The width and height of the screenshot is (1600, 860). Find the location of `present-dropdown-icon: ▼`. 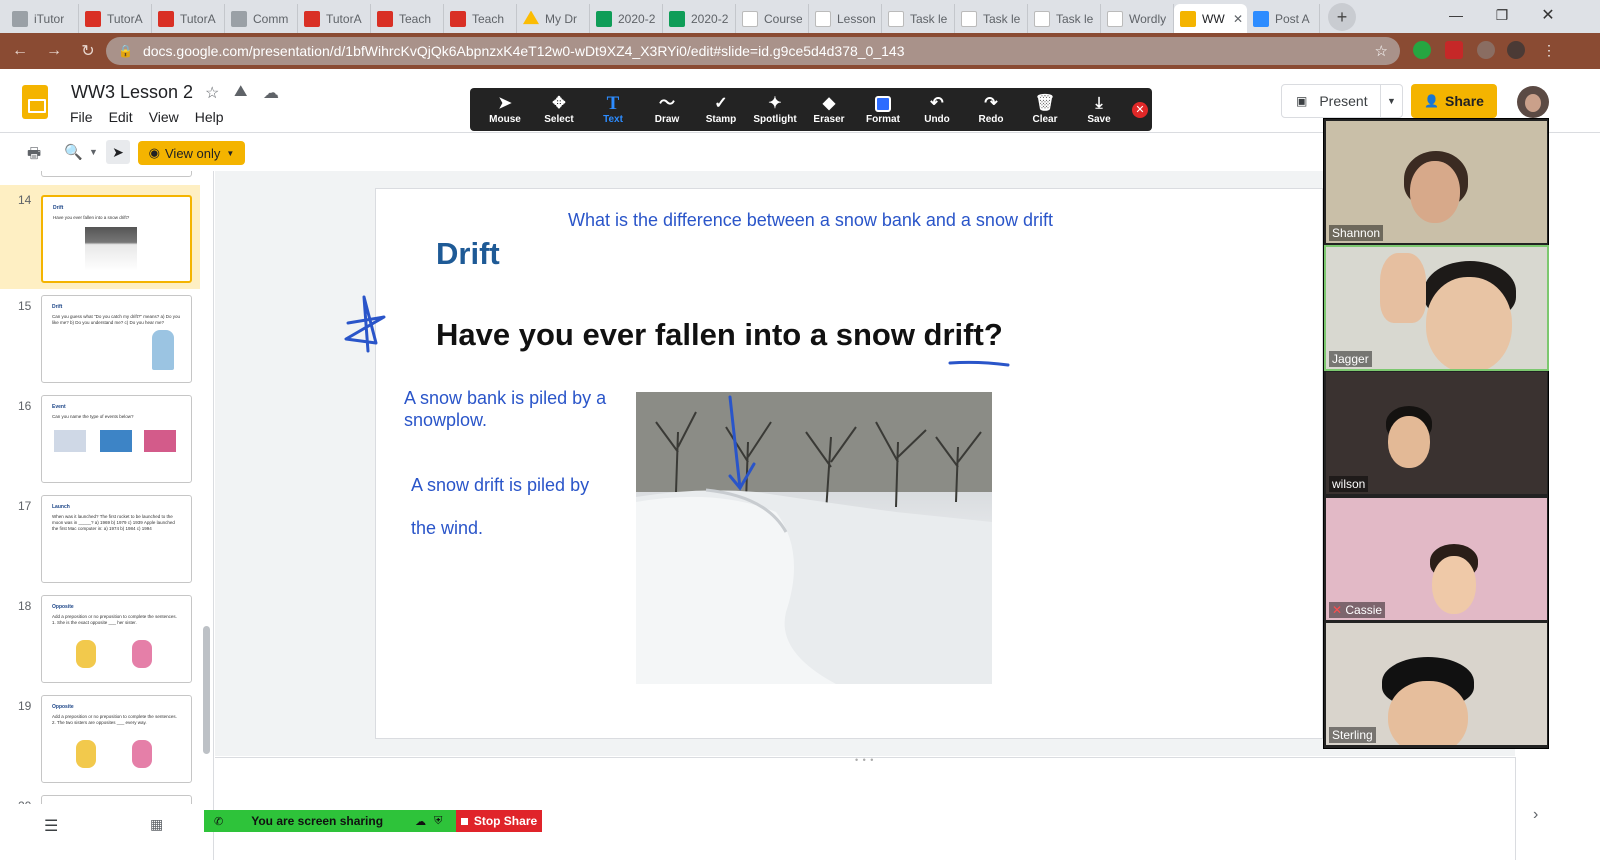

present-dropdown-icon: ▼ is located at coordinates (1391, 101).